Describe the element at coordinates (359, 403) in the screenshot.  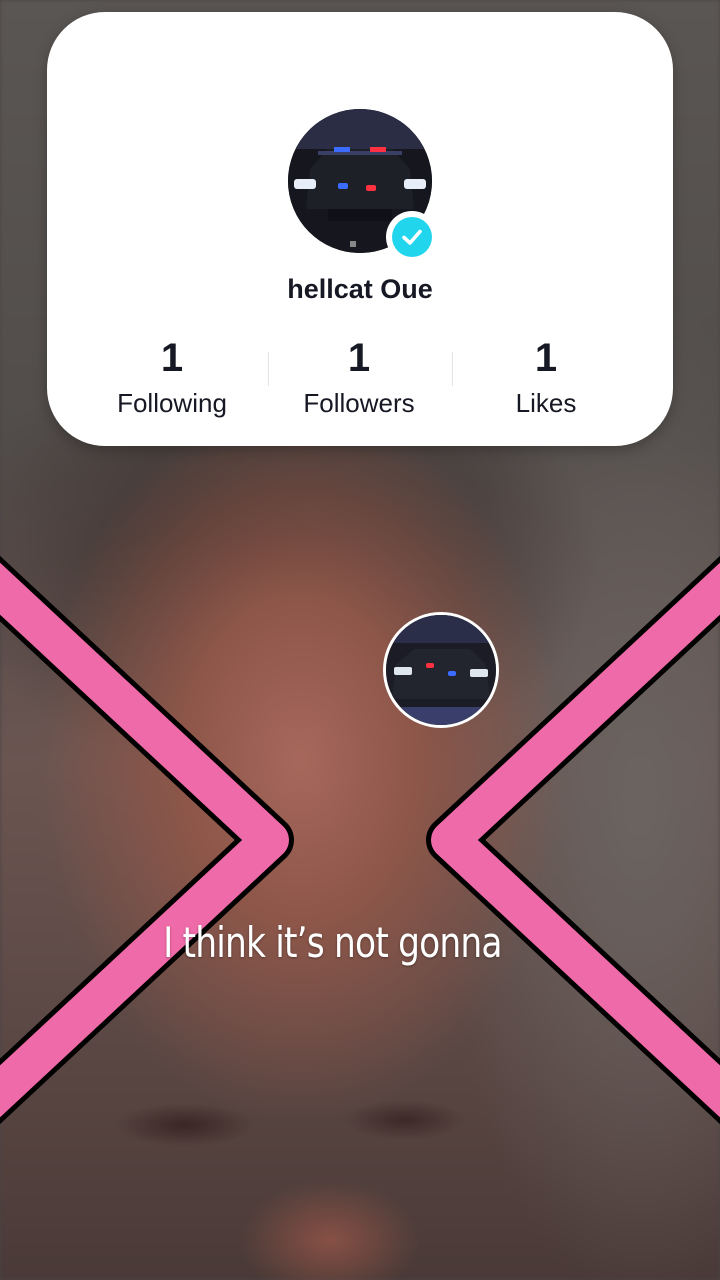
I see `stat-followers-label: Followers` at that location.